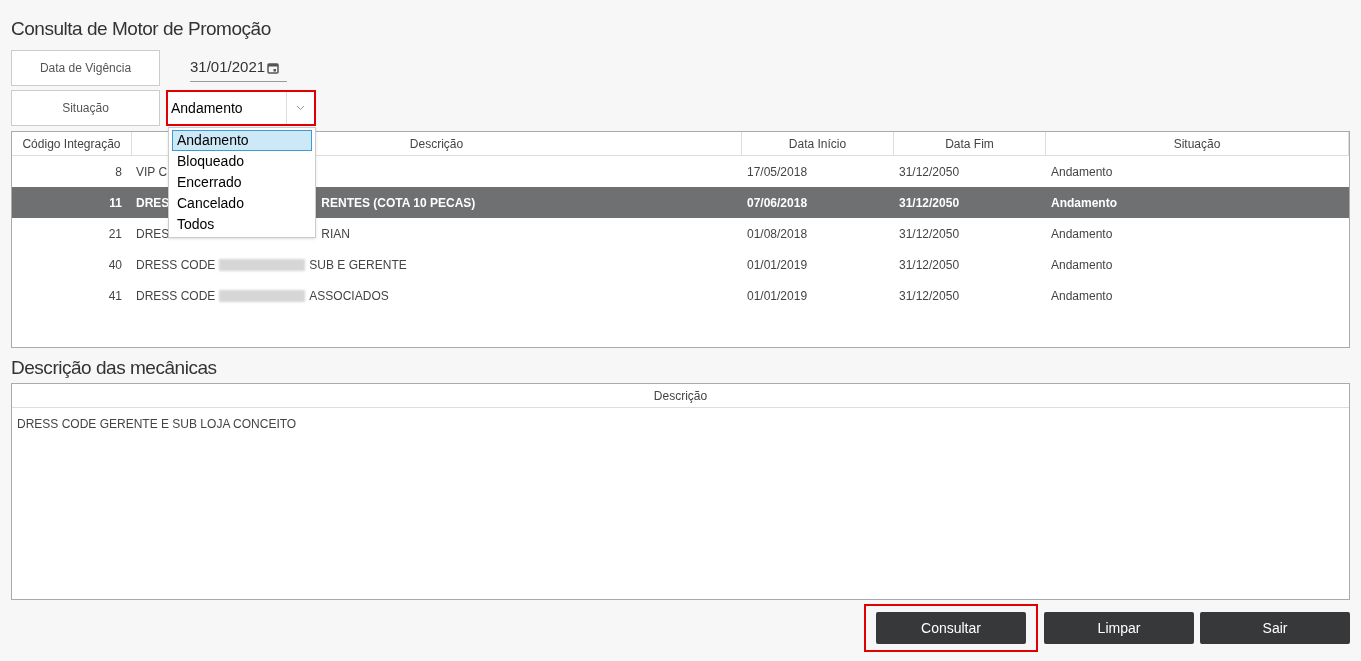  What do you see at coordinates (777, 234) in the screenshot?
I see `table-cell-text: 01/08/2018` at bounding box center [777, 234].